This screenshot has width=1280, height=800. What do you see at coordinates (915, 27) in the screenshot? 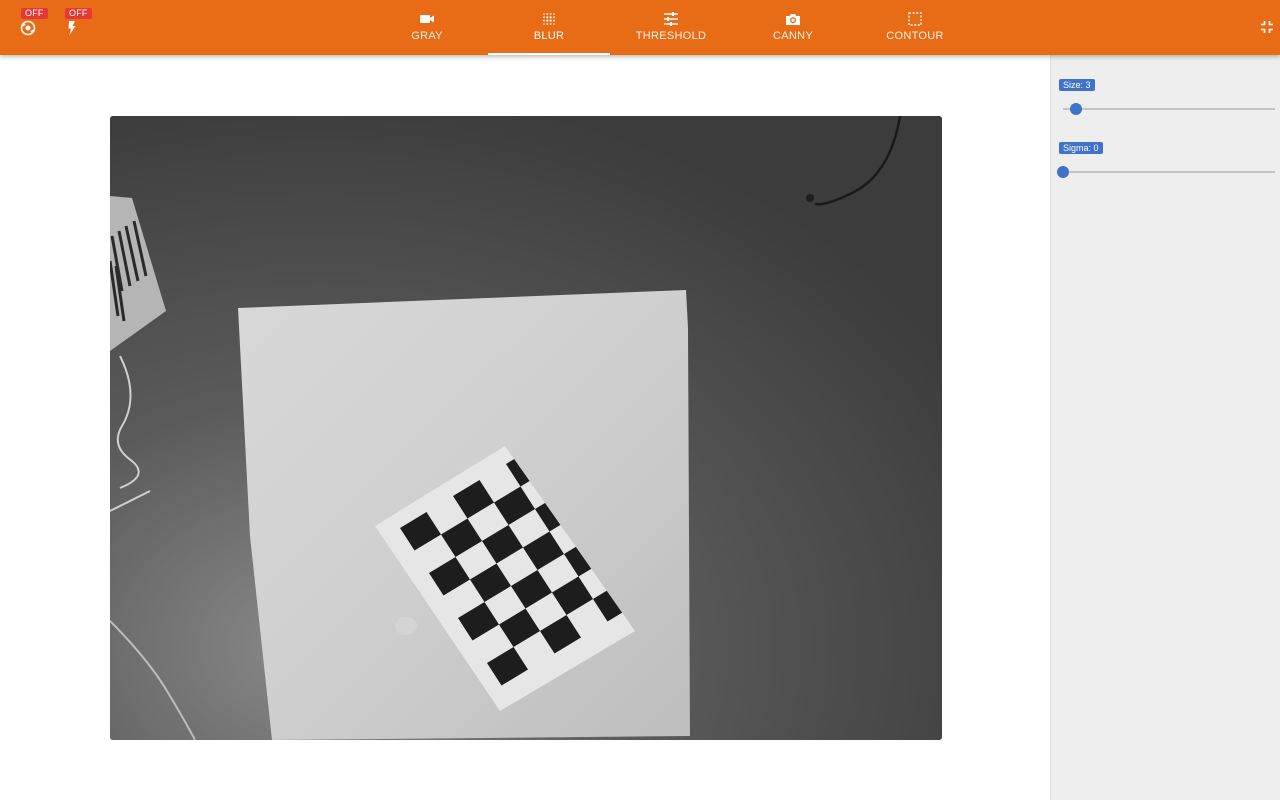
I see `tab-contour: CONTOUR` at bounding box center [915, 27].